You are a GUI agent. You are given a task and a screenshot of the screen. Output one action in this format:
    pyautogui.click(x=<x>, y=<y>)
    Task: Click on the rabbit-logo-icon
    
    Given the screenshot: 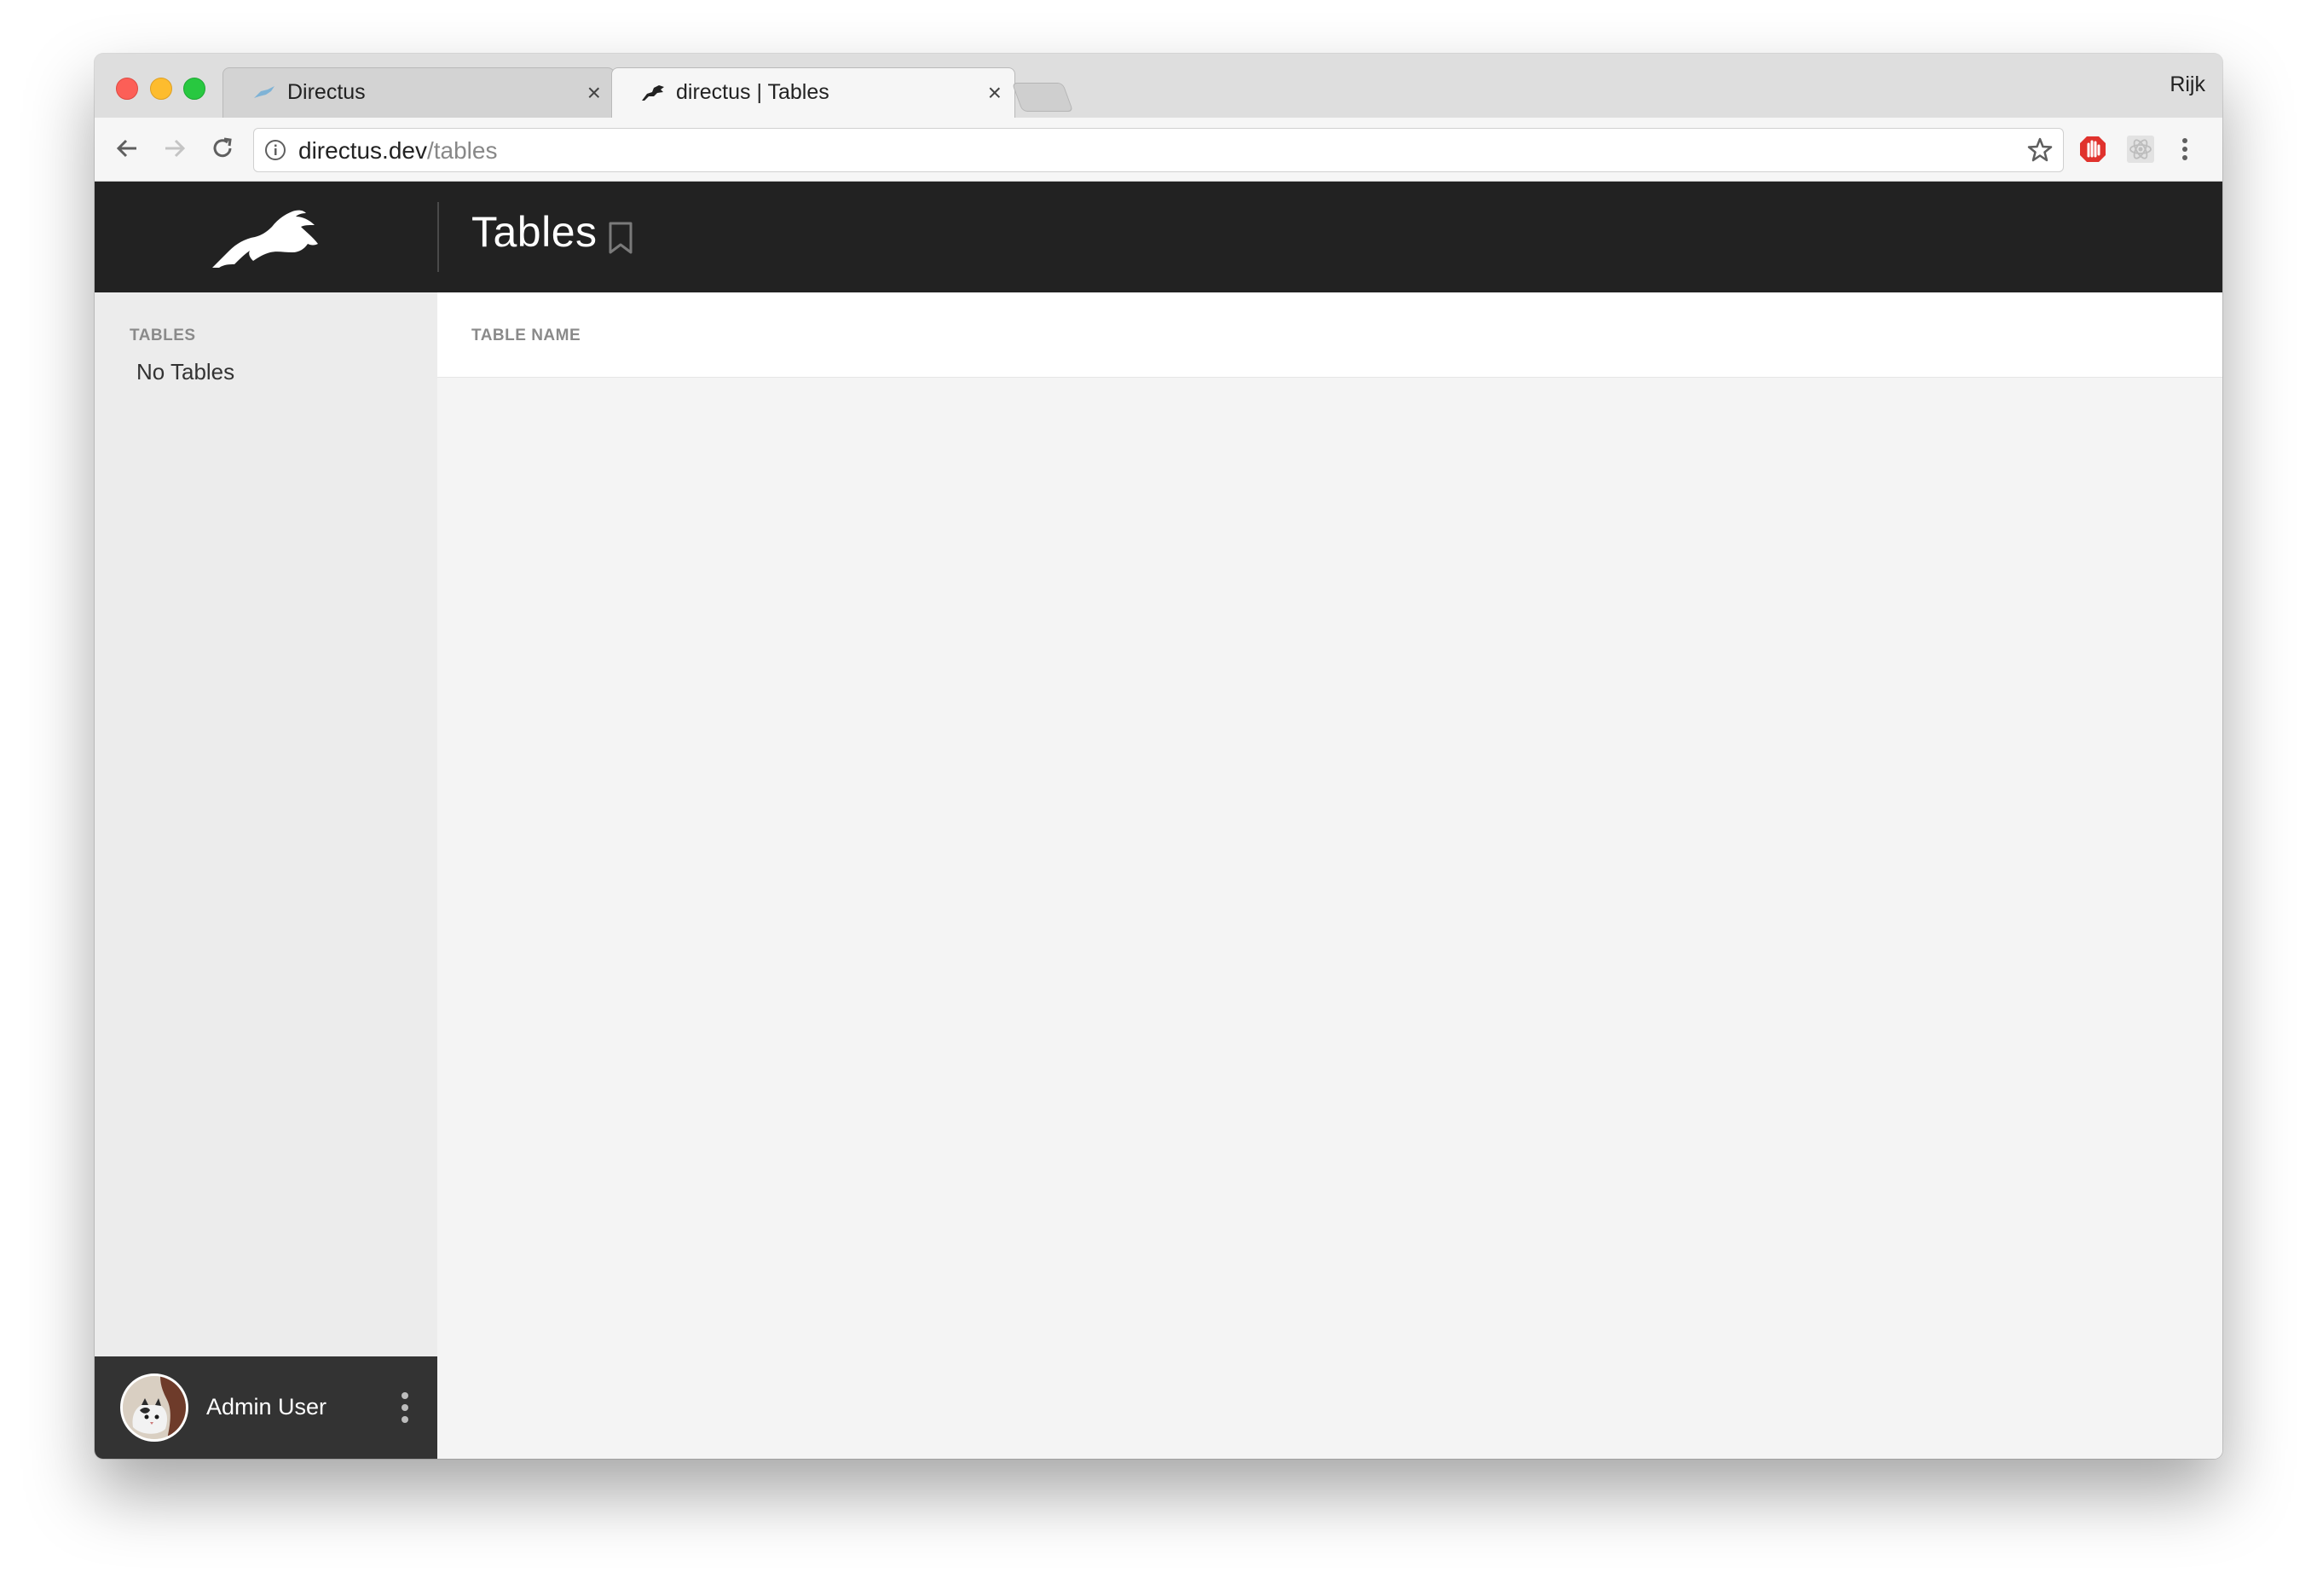 What is the action you would take?
    pyautogui.click(x=265, y=239)
    